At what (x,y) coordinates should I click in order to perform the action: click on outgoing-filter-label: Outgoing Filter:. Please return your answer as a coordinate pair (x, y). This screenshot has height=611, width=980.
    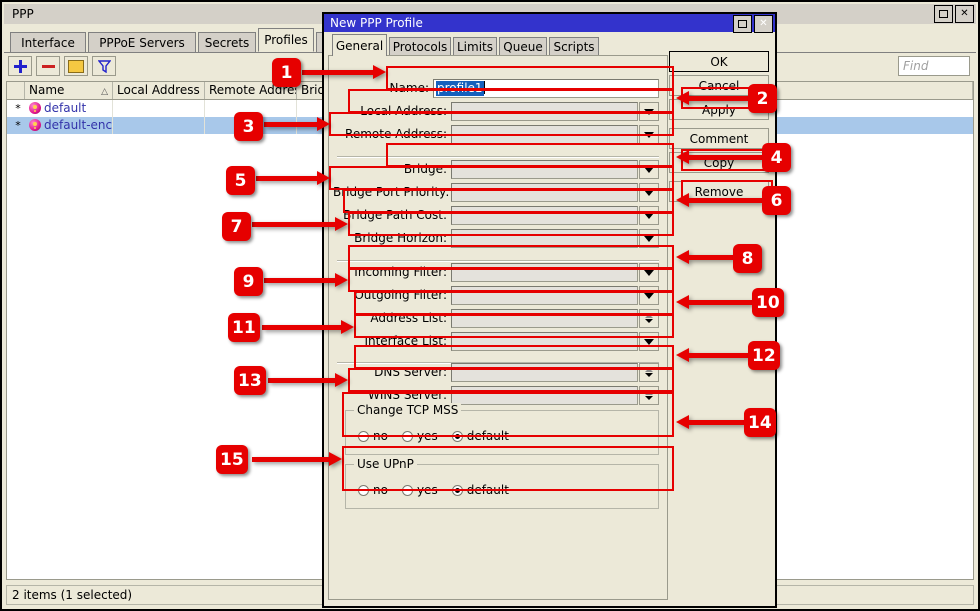
    Looking at the image, I should click on (400, 295).